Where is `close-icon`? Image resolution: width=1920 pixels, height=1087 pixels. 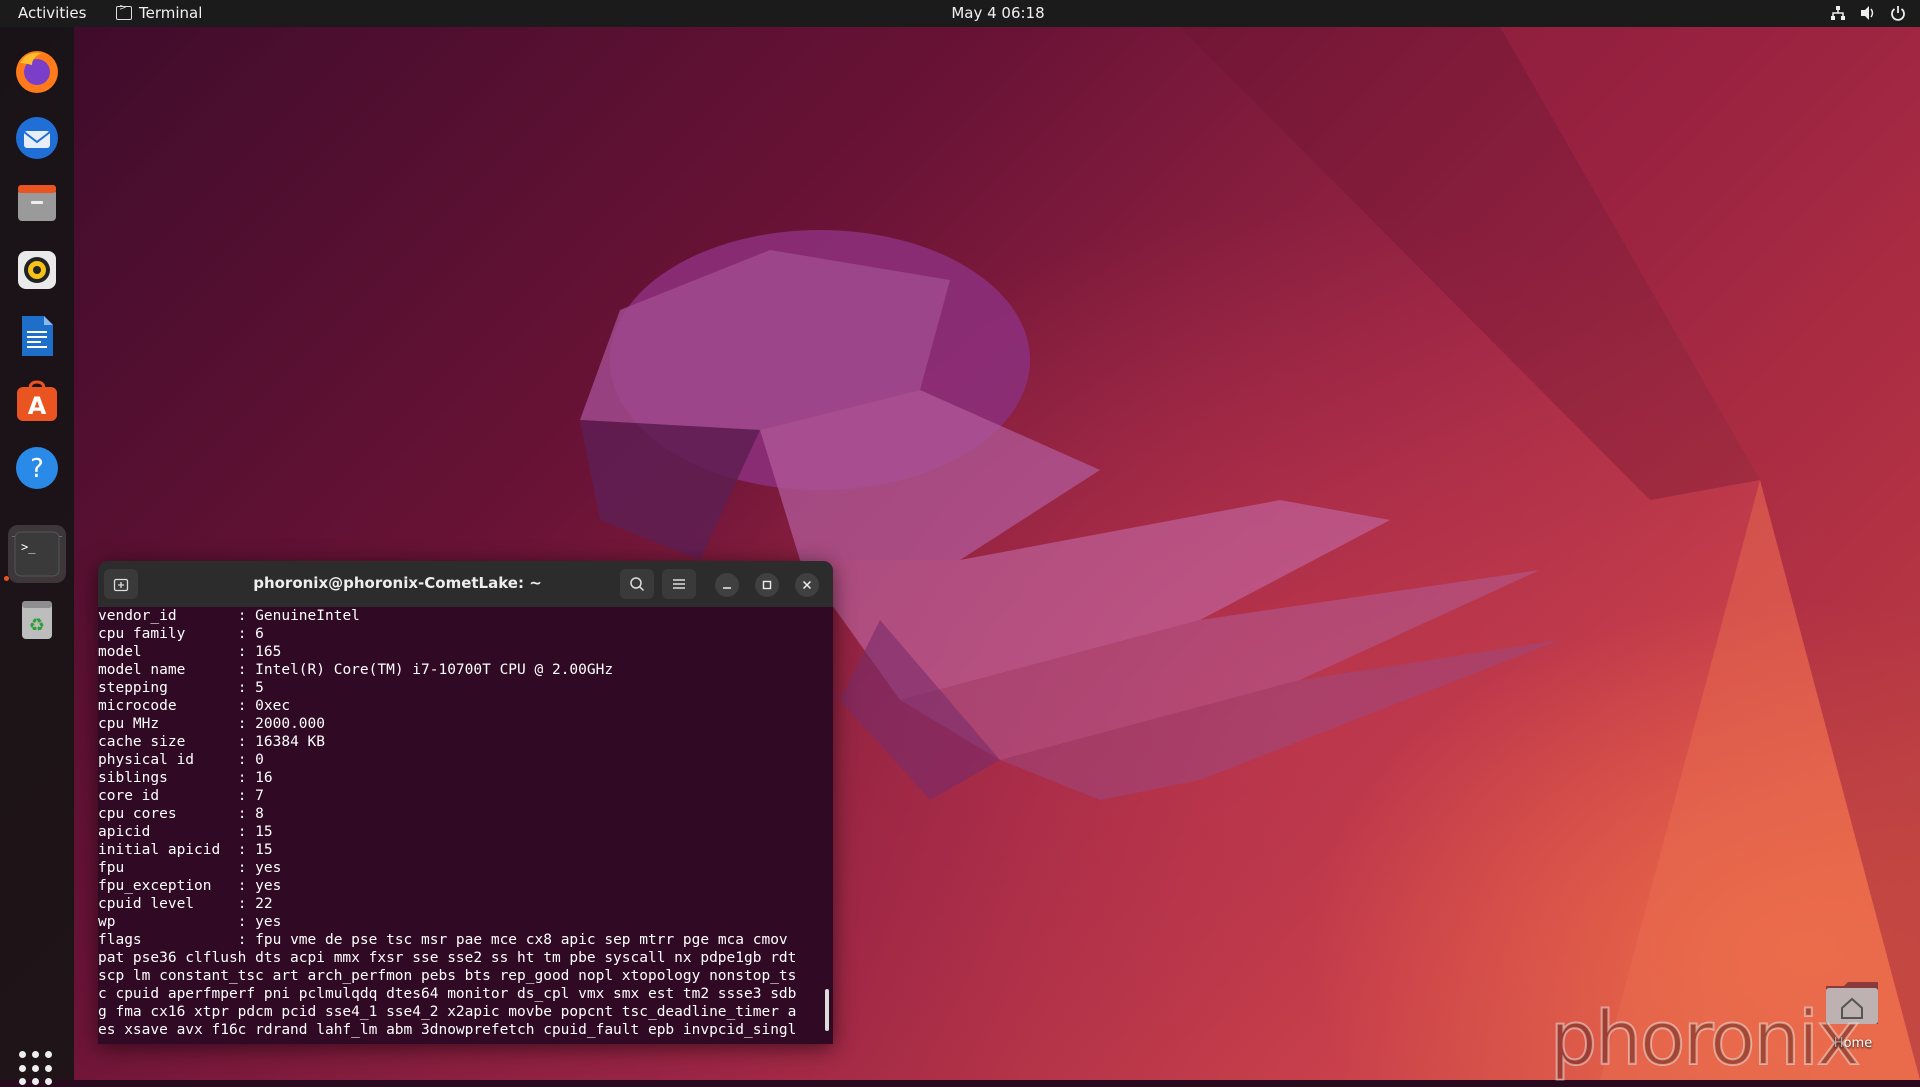 close-icon is located at coordinates (807, 585).